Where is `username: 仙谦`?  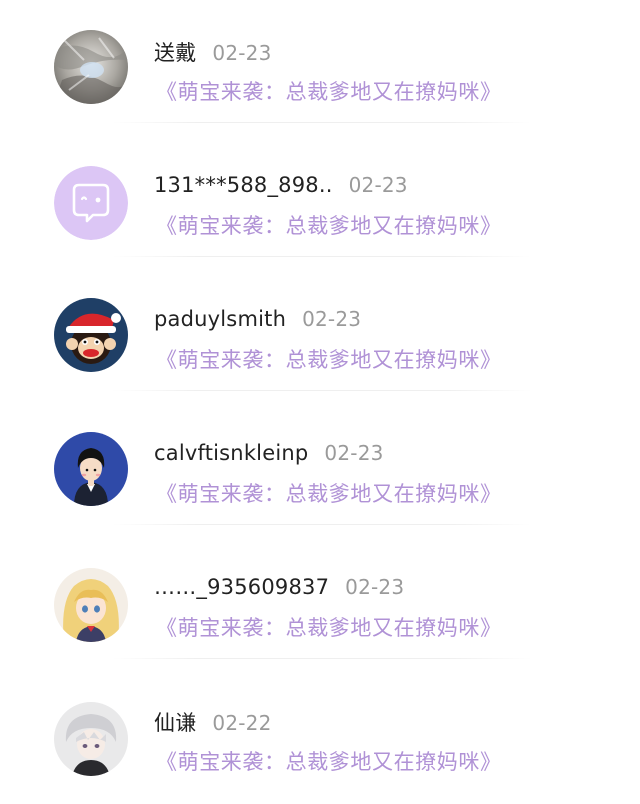
username: 仙谦 is located at coordinates (175, 723).